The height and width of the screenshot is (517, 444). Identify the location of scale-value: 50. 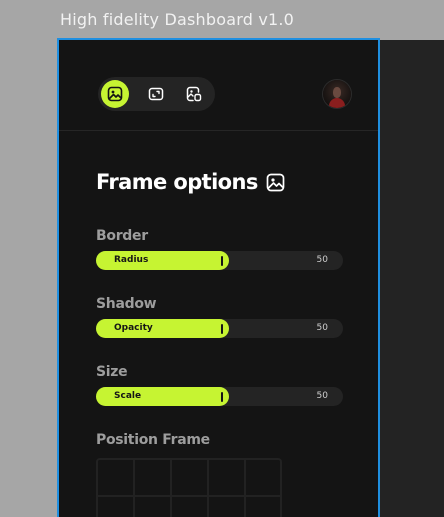
(322, 396).